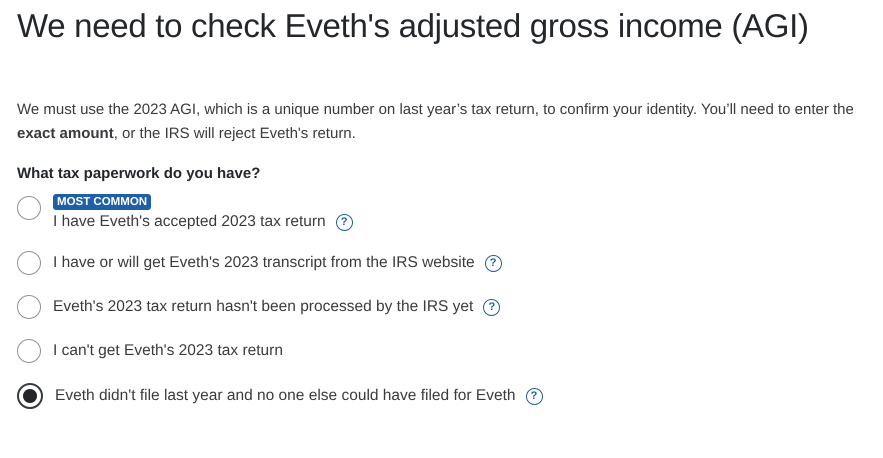 This screenshot has width=883, height=458. I want to click on page-title: We need to check Eveth's adjusted gross income (AGI), so click(413, 26).